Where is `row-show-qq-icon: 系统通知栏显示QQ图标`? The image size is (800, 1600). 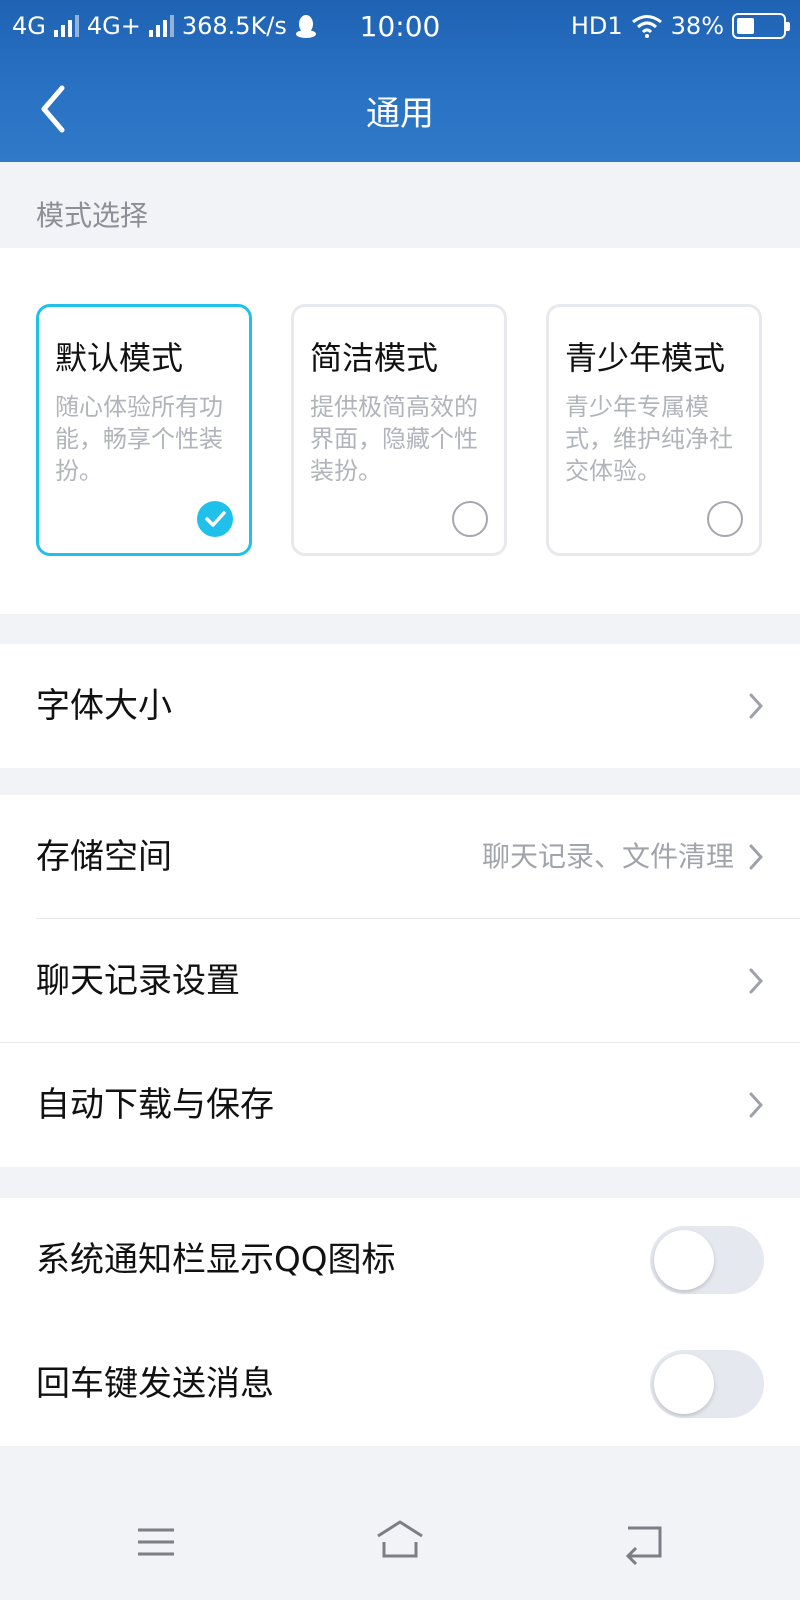 row-show-qq-icon: 系统通知栏显示QQ图标 is located at coordinates (400, 1260).